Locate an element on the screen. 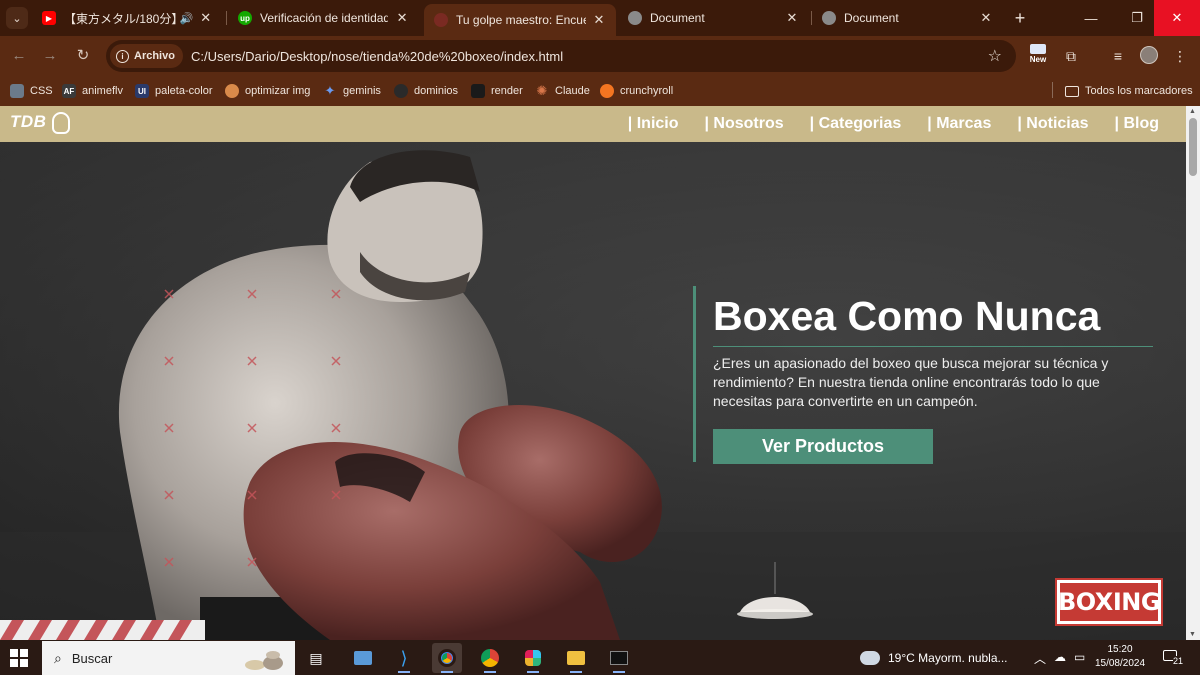 Image resolution: width=1200 pixels, height=675 pixels. af-icon: AF is located at coordinates (69, 91).